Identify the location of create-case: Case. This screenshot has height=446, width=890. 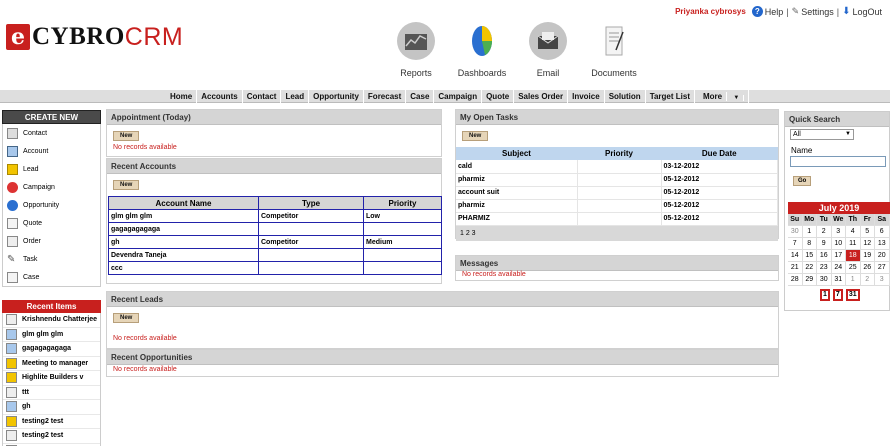
(51, 277).